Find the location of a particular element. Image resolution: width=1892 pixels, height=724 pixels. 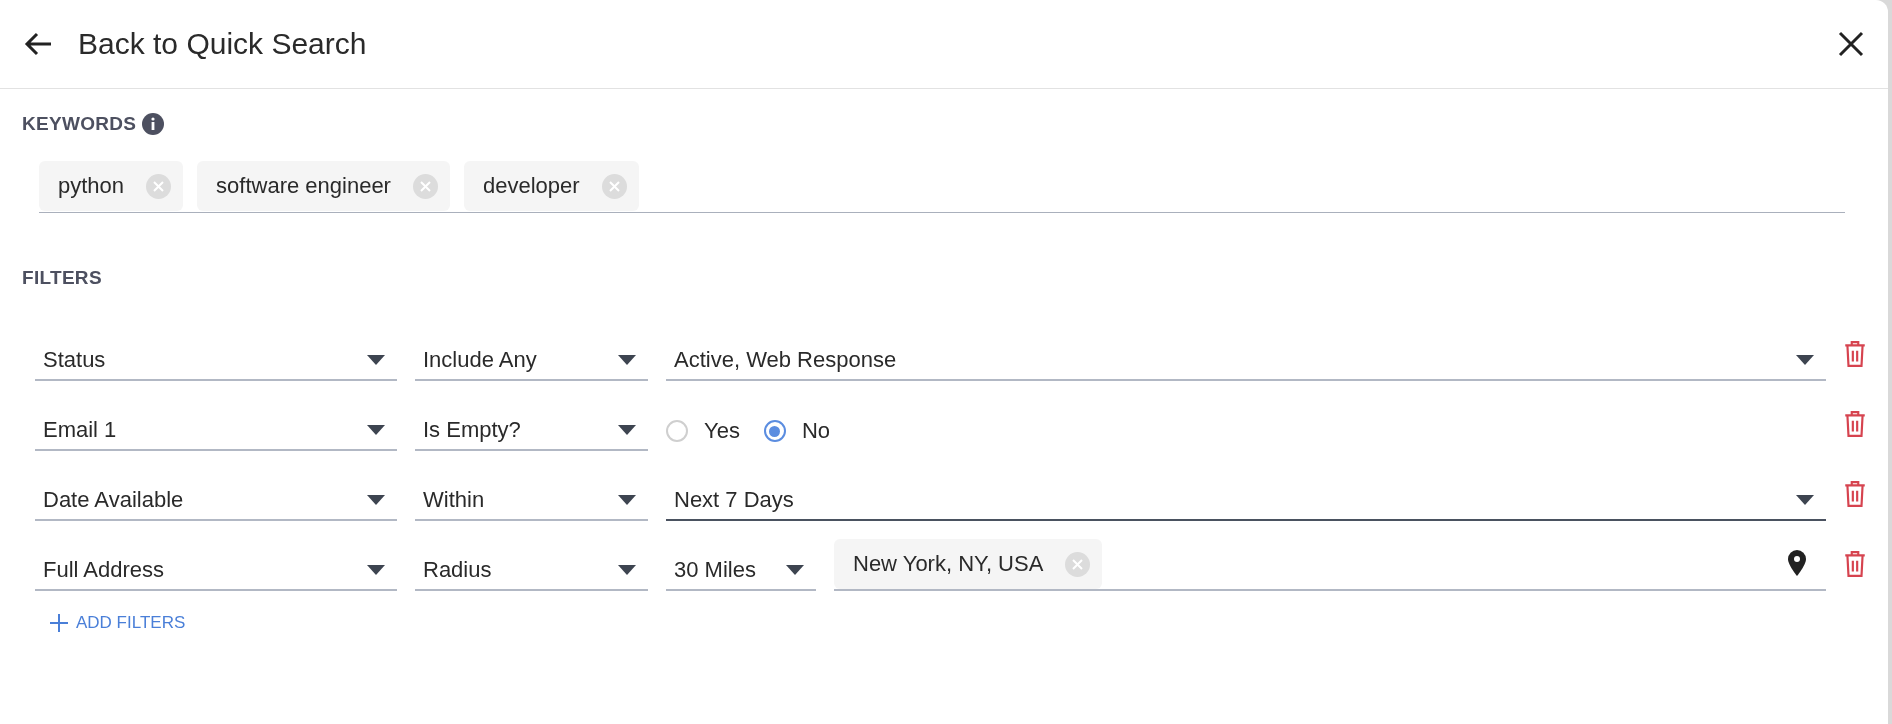

field-dropdown: Status is located at coordinates (216, 361).